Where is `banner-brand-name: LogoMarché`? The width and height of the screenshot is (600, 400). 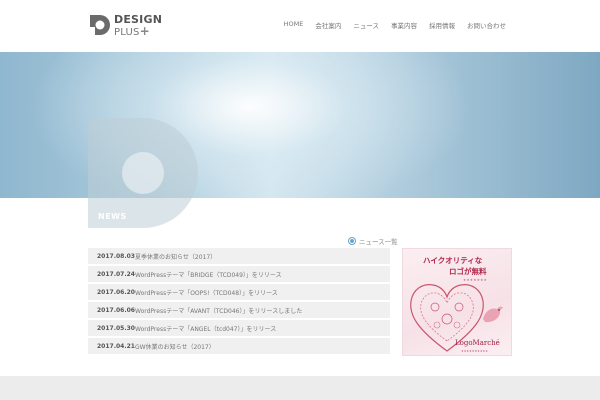
banner-brand-name: LogoMarché is located at coordinates (477, 343).